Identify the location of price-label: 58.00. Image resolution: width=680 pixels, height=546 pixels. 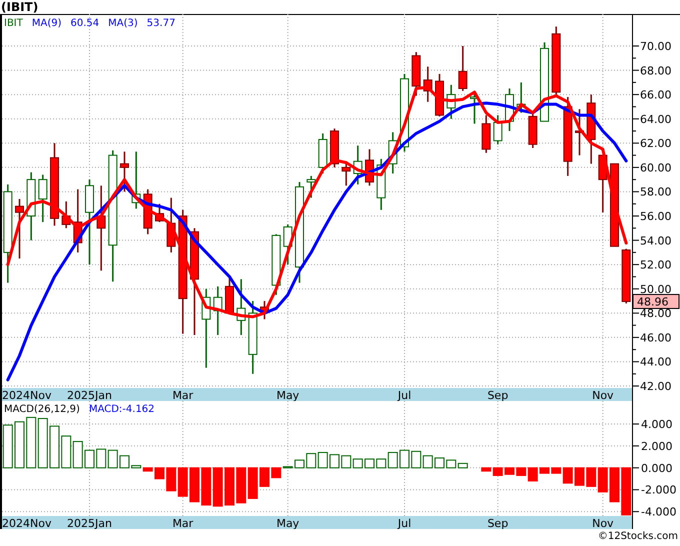
(656, 192).